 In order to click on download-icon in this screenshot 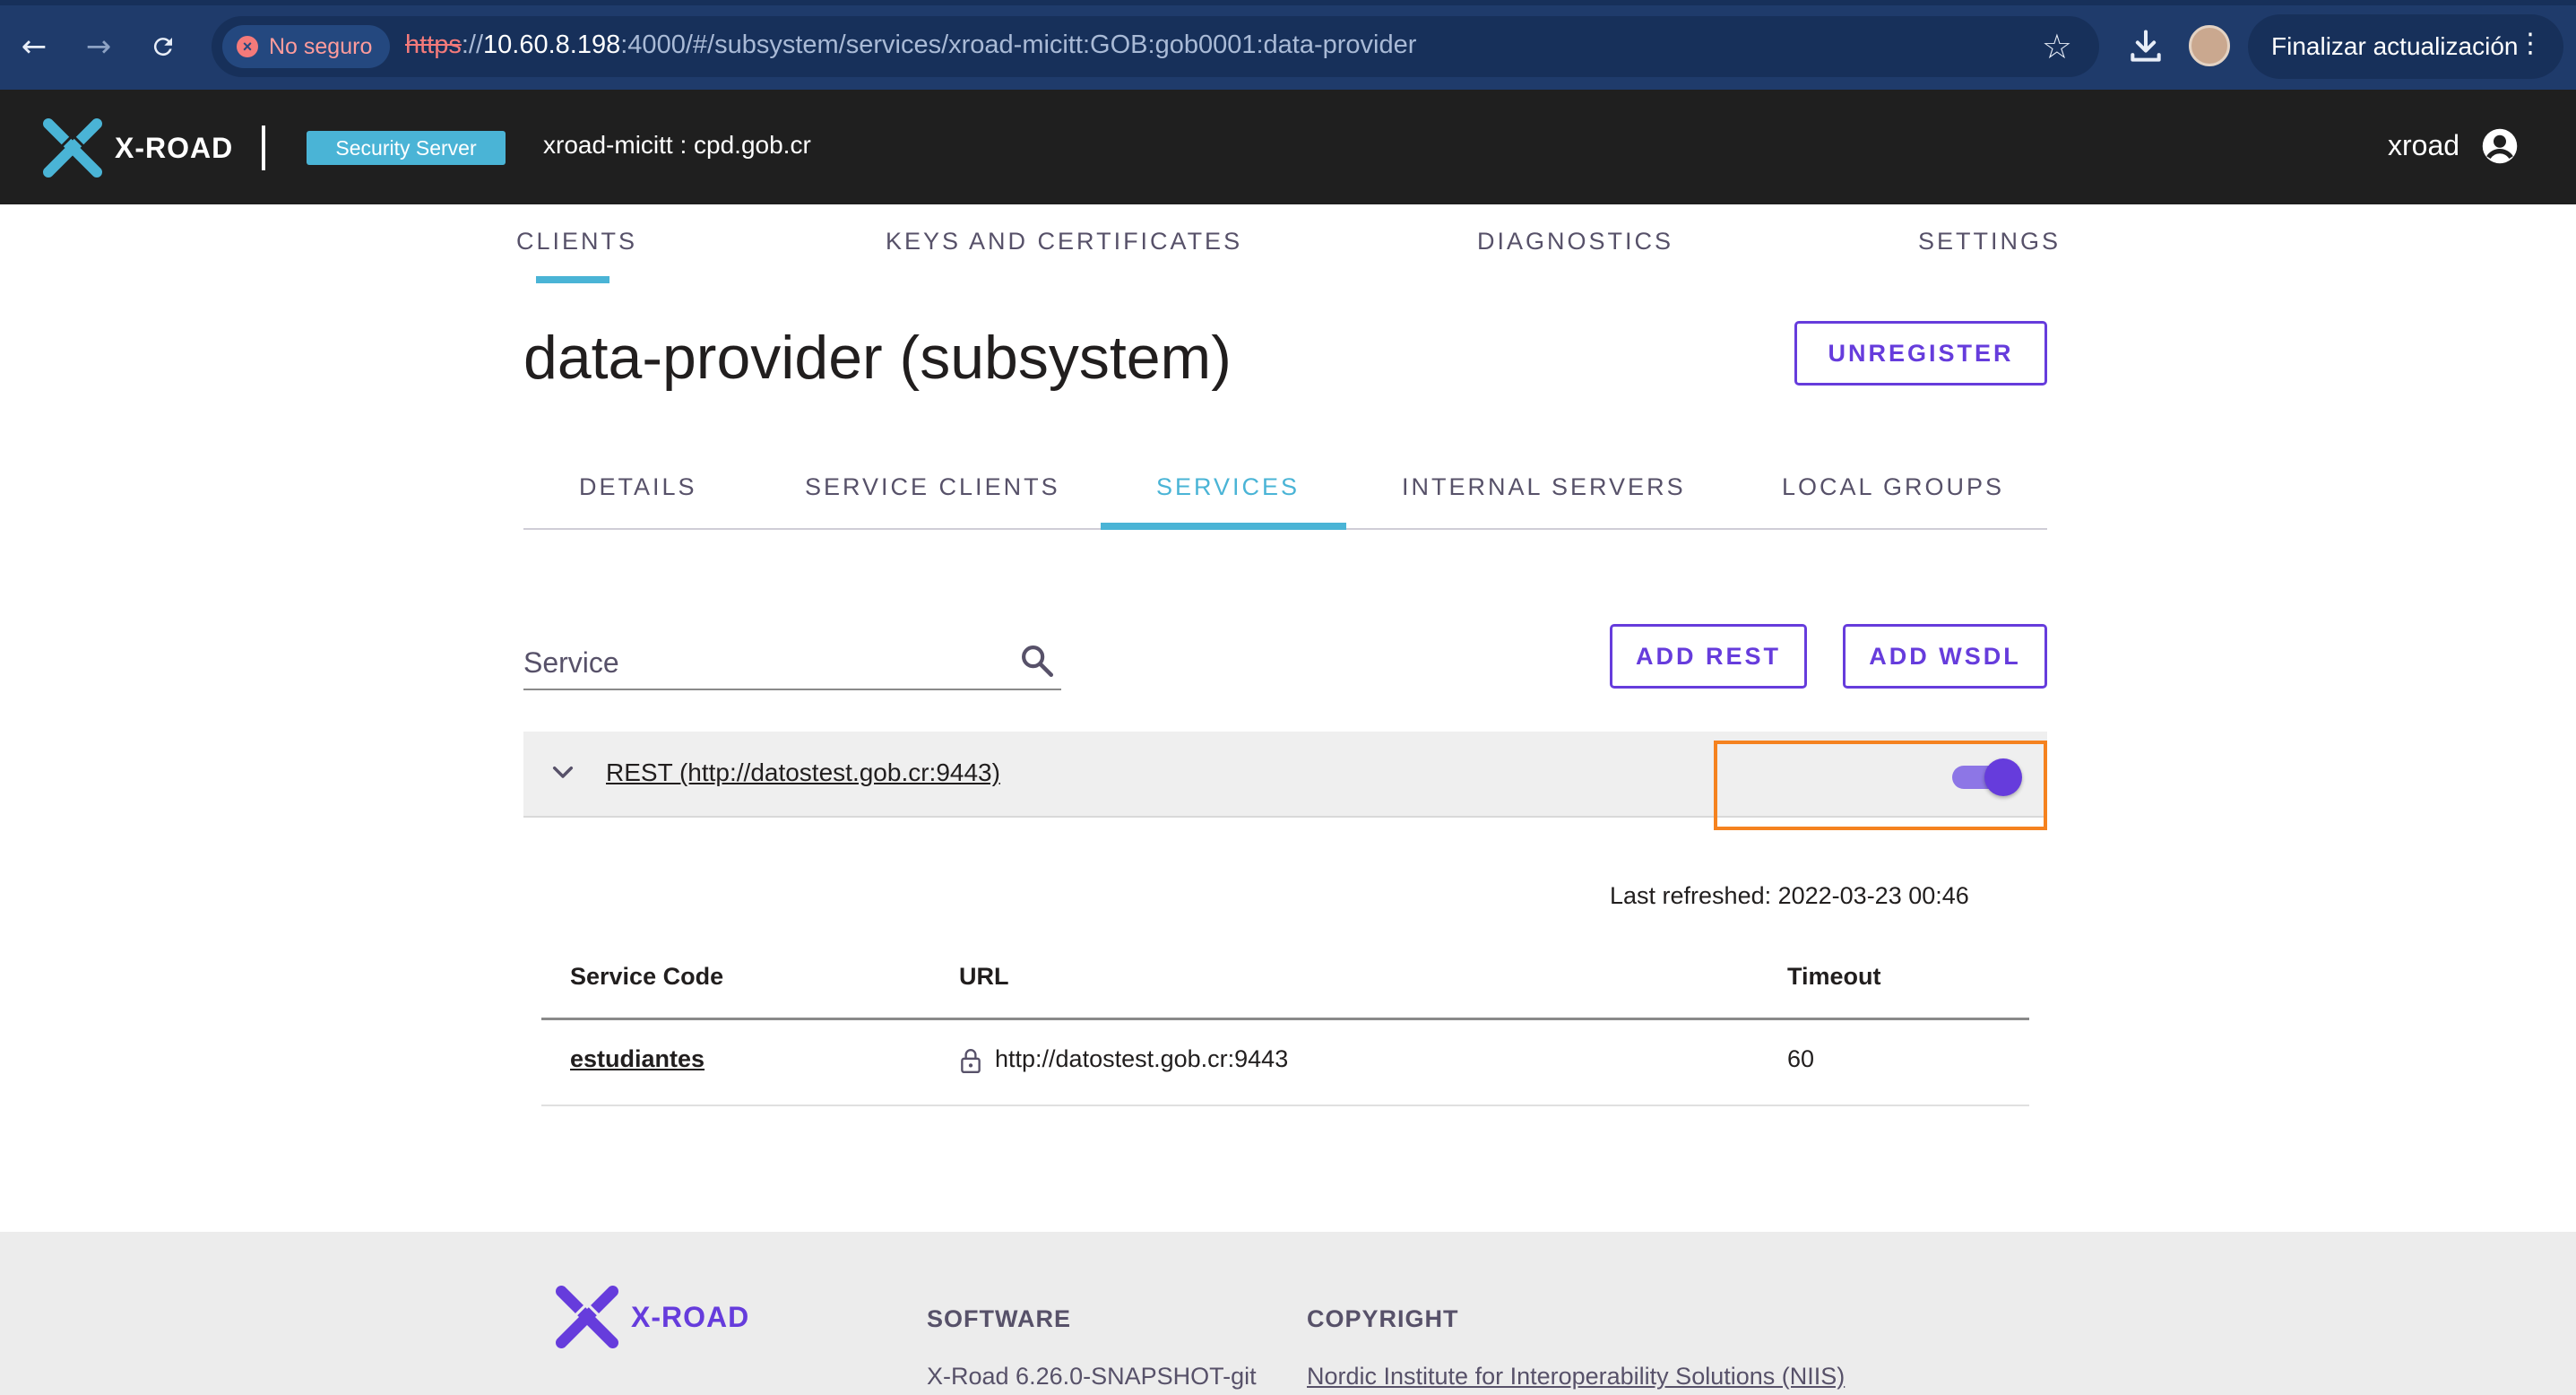, I will do `click(2145, 46)`.